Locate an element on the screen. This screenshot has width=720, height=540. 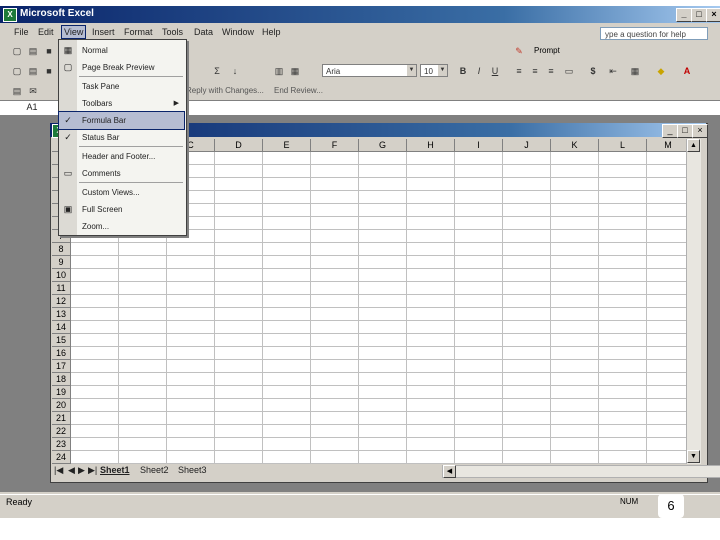
drawing-icon: ▦ is located at coordinates (295, 71).